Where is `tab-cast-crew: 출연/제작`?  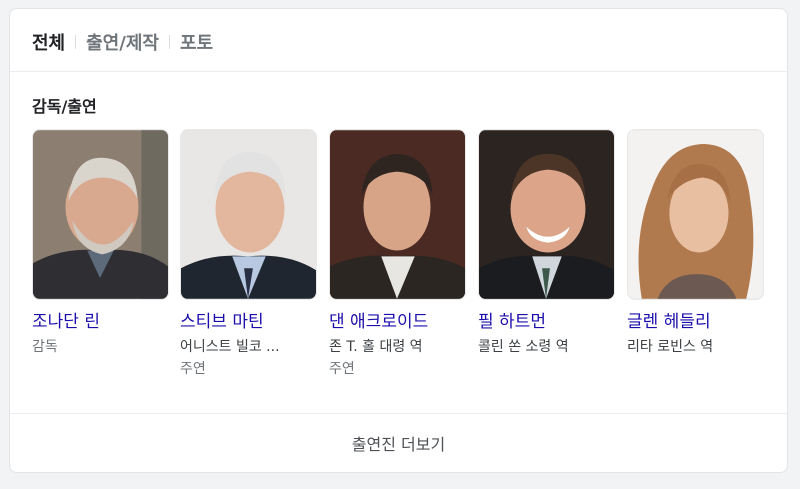 tab-cast-crew: 출연/제작 is located at coordinates (122, 42).